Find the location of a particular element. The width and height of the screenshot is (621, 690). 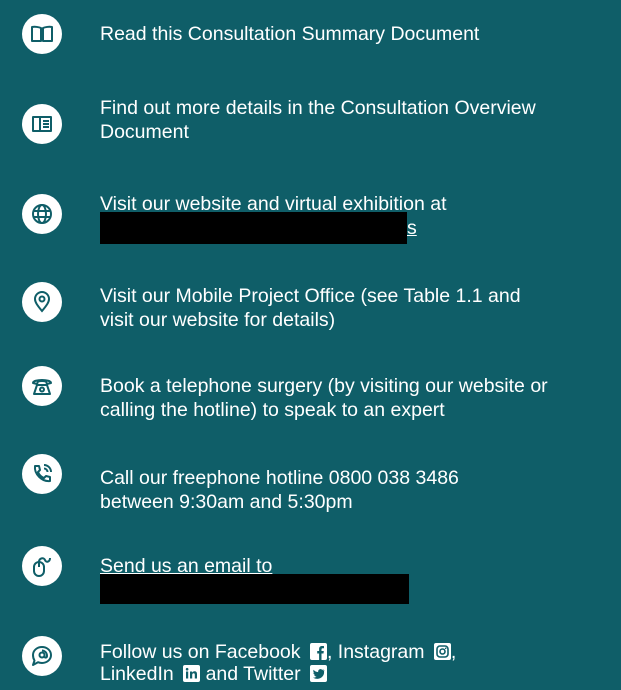

twitter-icon is located at coordinates (319, 673).